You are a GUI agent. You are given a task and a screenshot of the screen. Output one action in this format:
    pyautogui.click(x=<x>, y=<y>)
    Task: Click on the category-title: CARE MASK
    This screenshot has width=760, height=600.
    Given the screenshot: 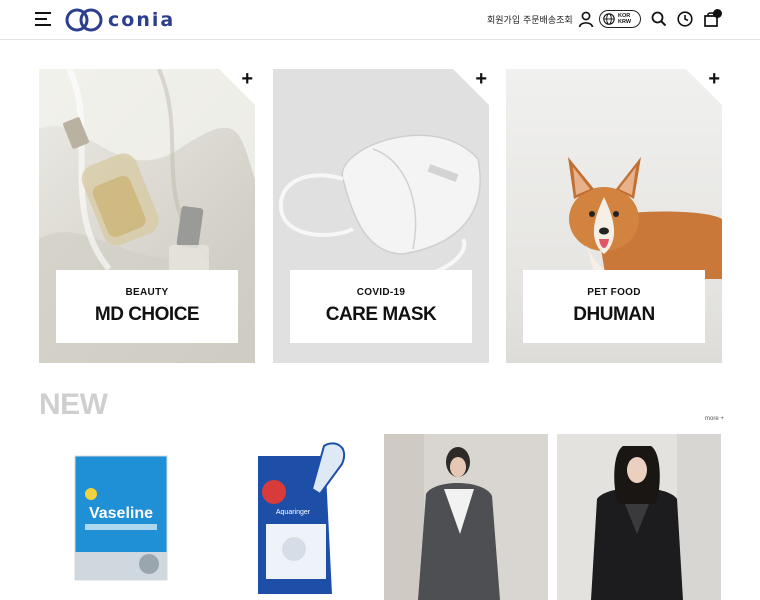 What is the action you would take?
    pyautogui.click(x=381, y=314)
    